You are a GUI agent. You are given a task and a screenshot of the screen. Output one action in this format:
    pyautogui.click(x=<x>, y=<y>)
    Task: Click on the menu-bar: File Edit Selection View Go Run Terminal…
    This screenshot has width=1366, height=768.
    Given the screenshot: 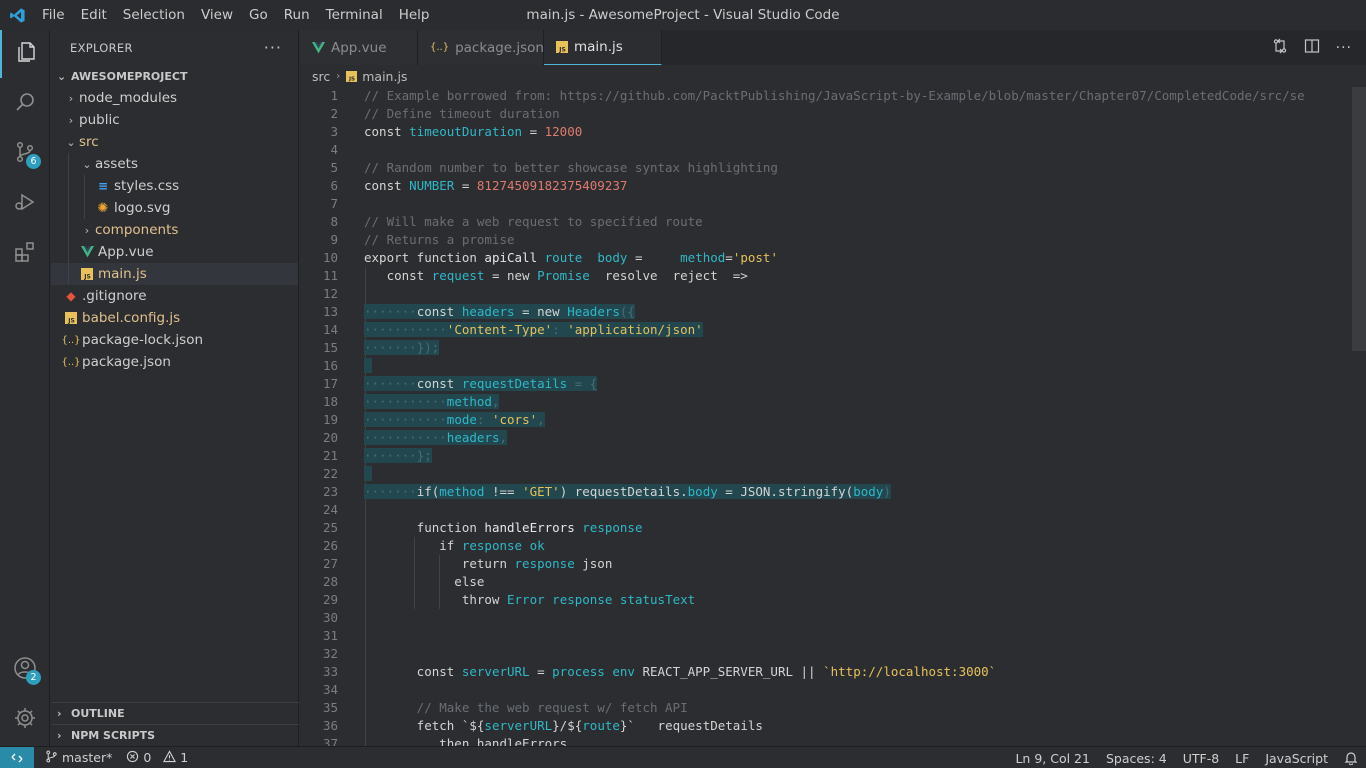 What is the action you would take?
    pyautogui.click(x=235, y=15)
    